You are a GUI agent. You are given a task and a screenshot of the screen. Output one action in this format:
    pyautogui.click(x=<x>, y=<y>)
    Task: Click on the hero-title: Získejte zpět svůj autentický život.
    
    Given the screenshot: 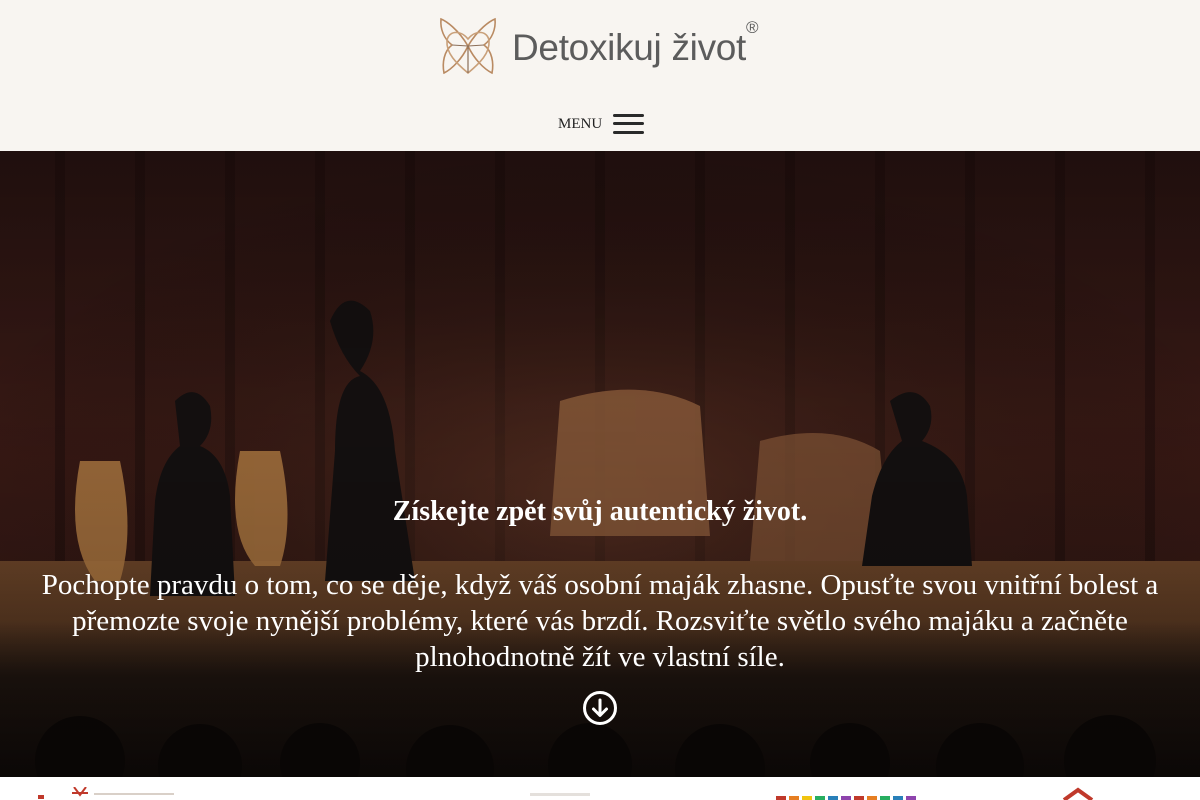 What is the action you would take?
    pyautogui.click(x=600, y=511)
    